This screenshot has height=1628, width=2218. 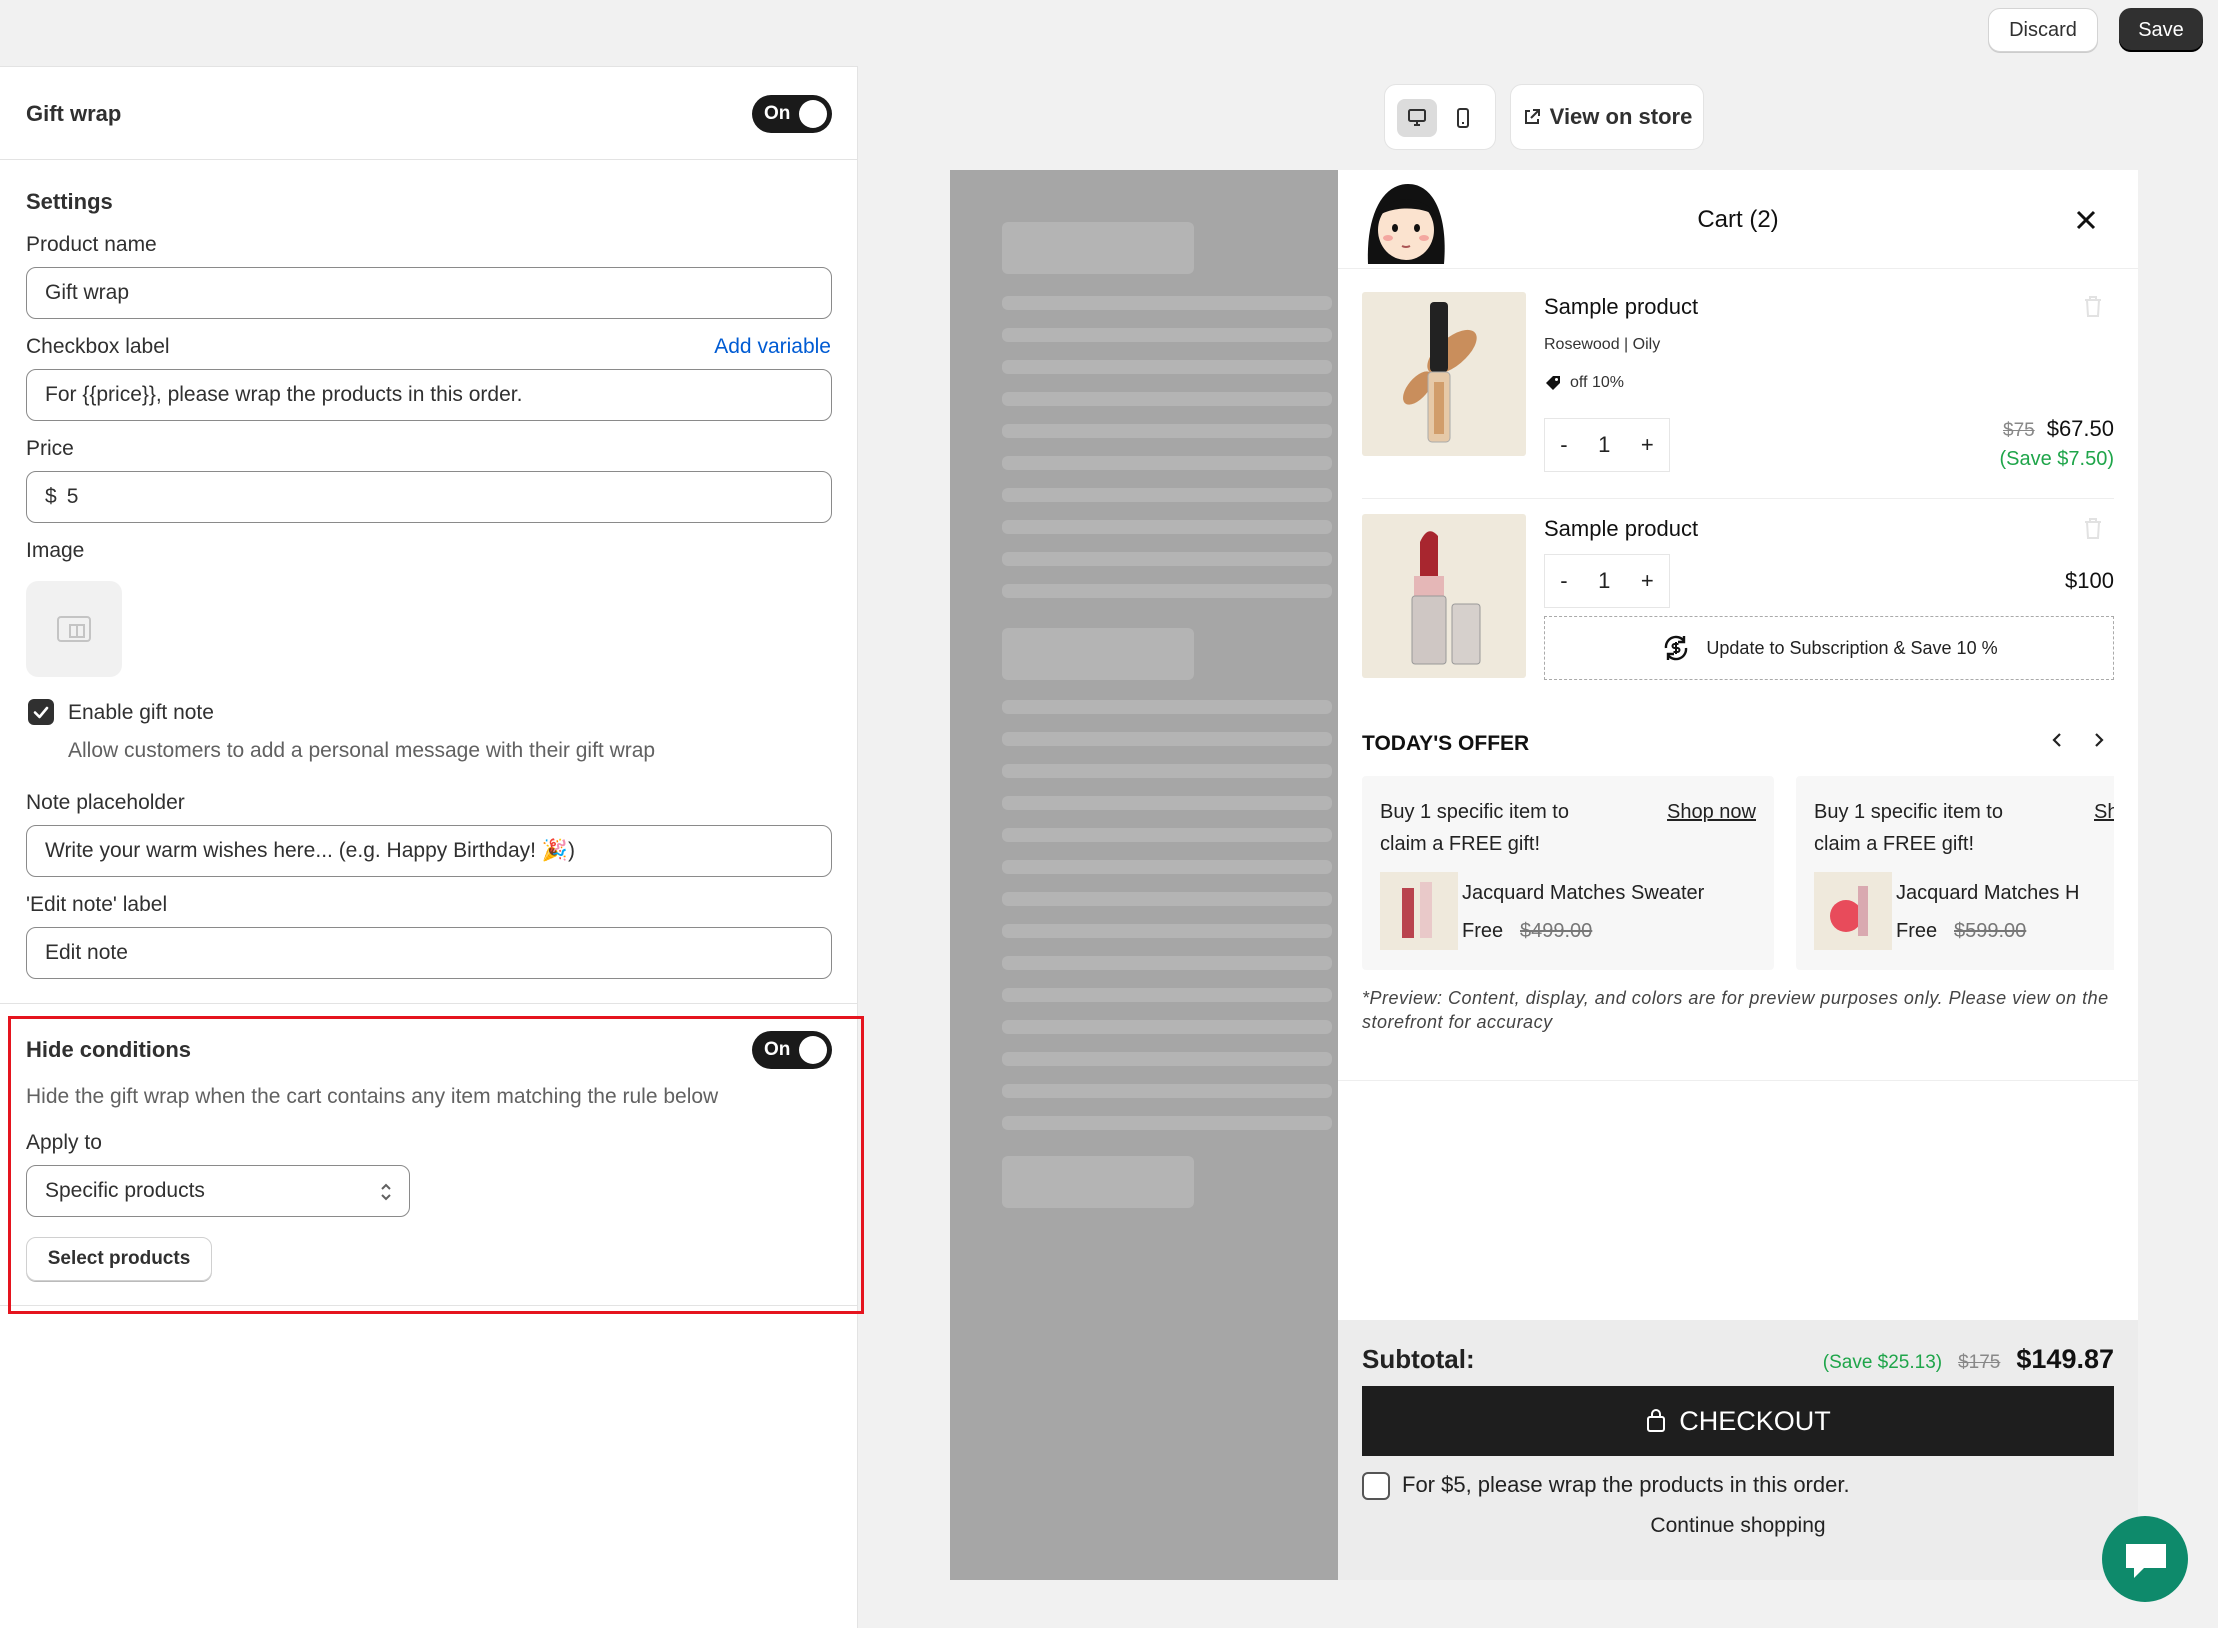 What do you see at coordinates (98, 346) in the screenshot?
I see `checkbox-label-label: Checkbox label` at bounding box center [98, 346].